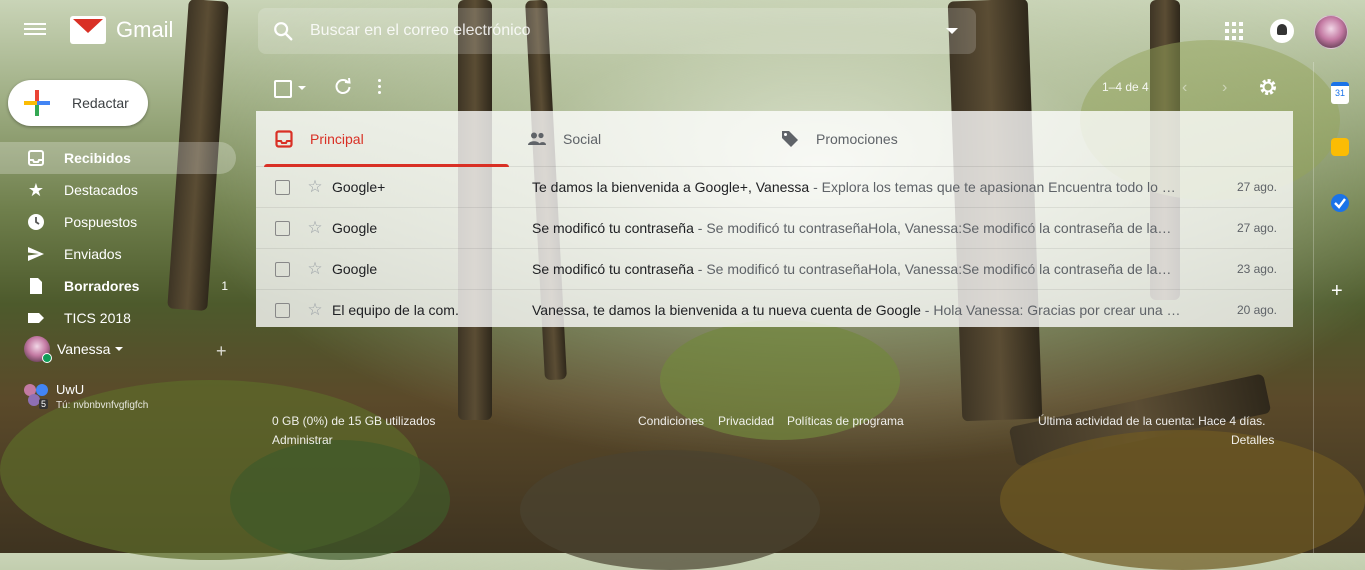 This screenshot has height=570, width=1365. I want to click on sidebar-item-drafts: Borradores 1, so click(124, 286).